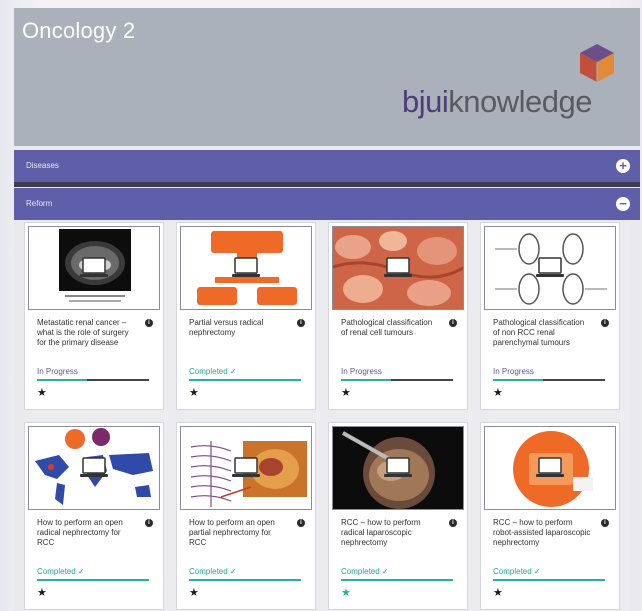 The width and height of the screenshot is (642, 611). I want to click on laparoscopy-icon, so click(398, 468).